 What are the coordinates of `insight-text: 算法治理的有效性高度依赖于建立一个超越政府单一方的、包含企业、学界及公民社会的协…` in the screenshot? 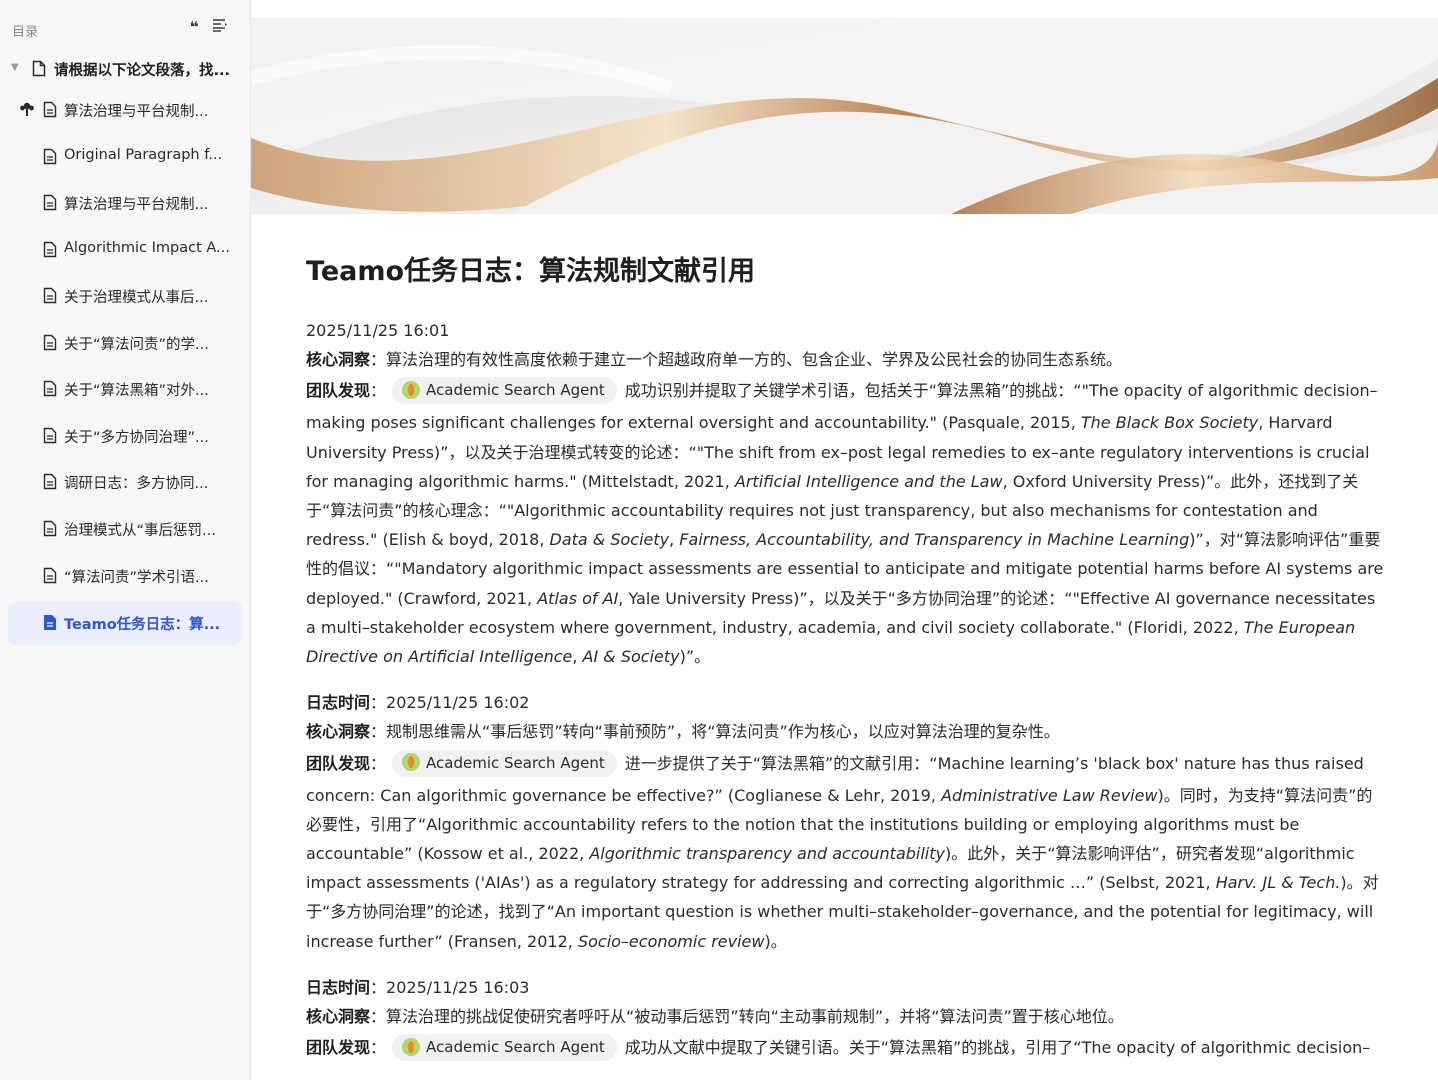 It's located at (754, 360).